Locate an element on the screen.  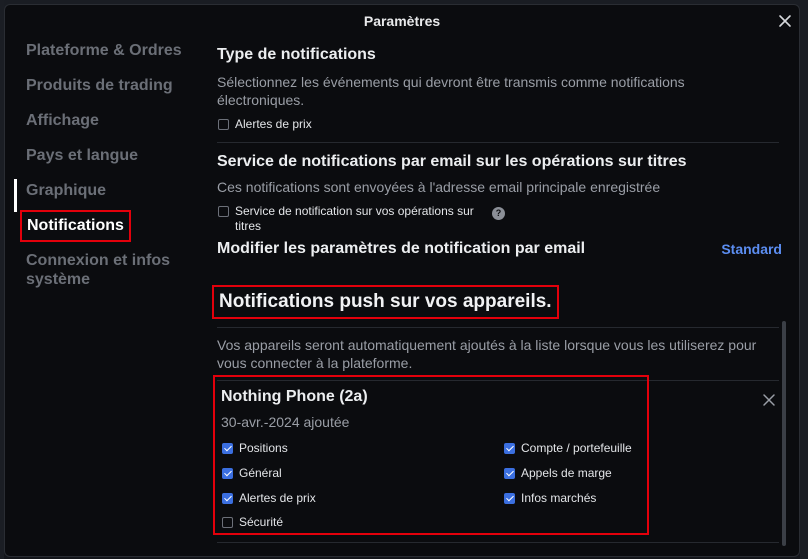
sidebar-item-country-language: Pays et langue is located at coordinates (102, 156).